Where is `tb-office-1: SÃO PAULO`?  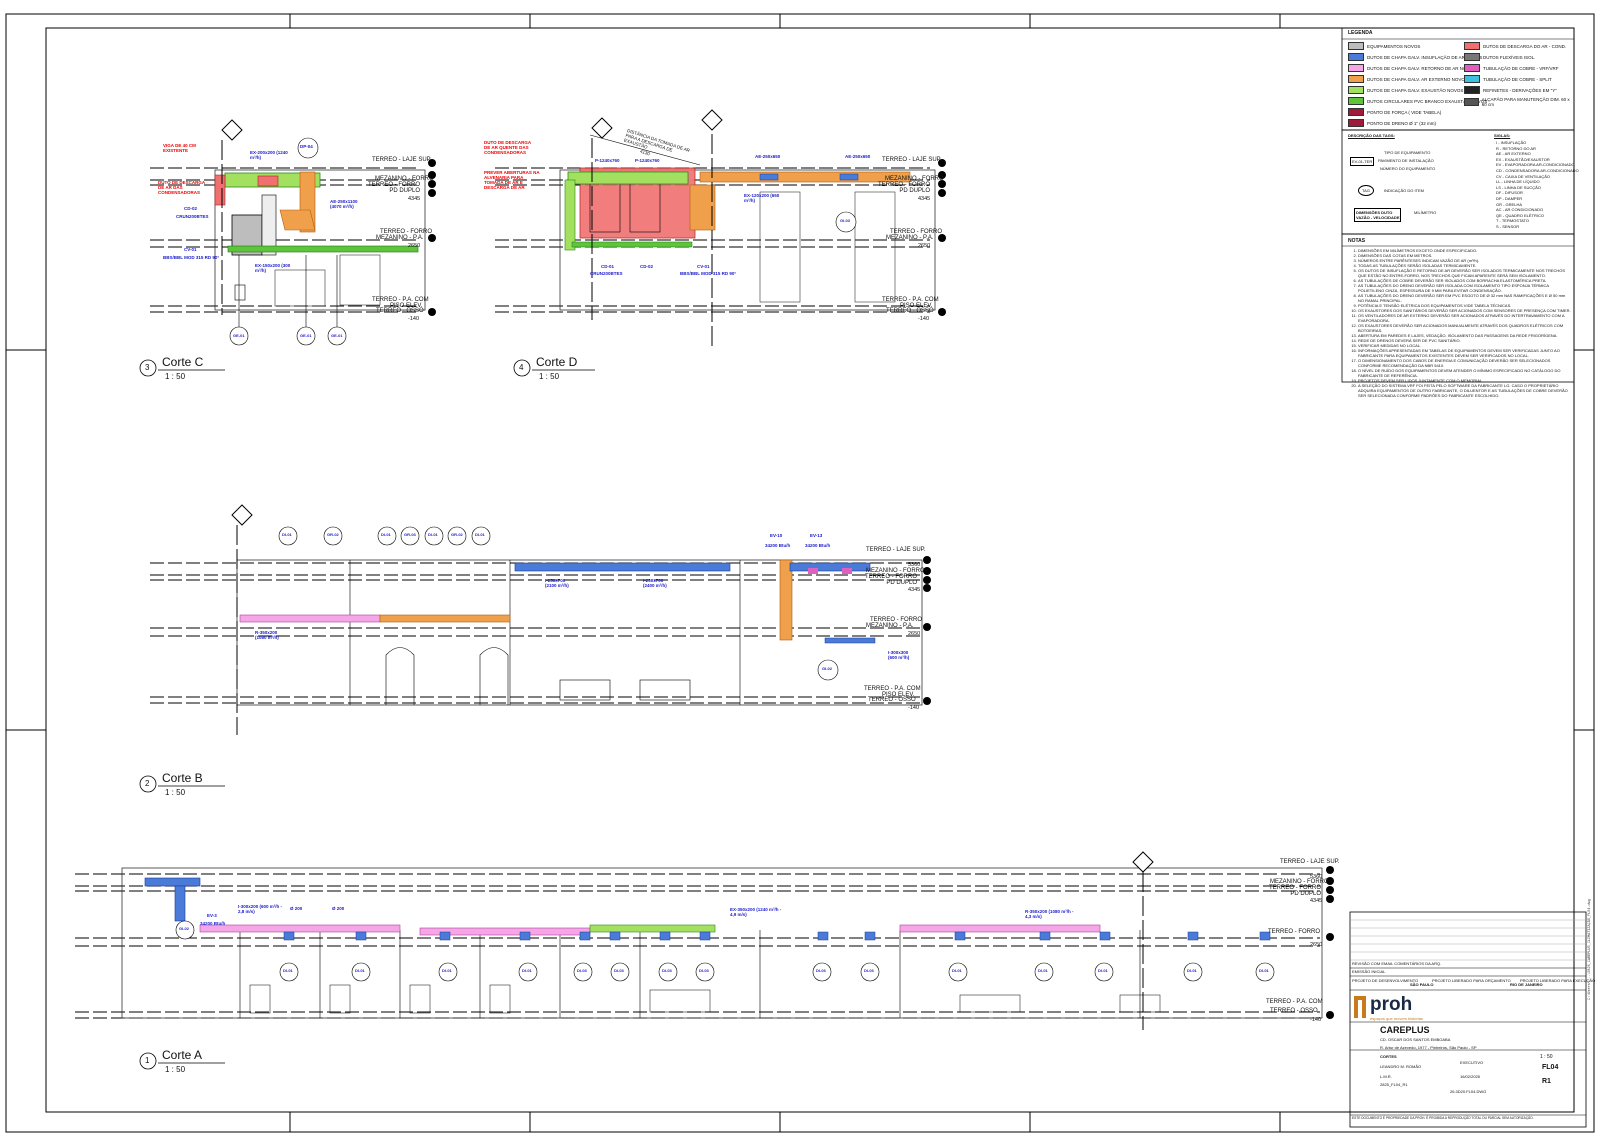
tb-office-1: SÃO PAULO is located at coordinates (1422, 984).